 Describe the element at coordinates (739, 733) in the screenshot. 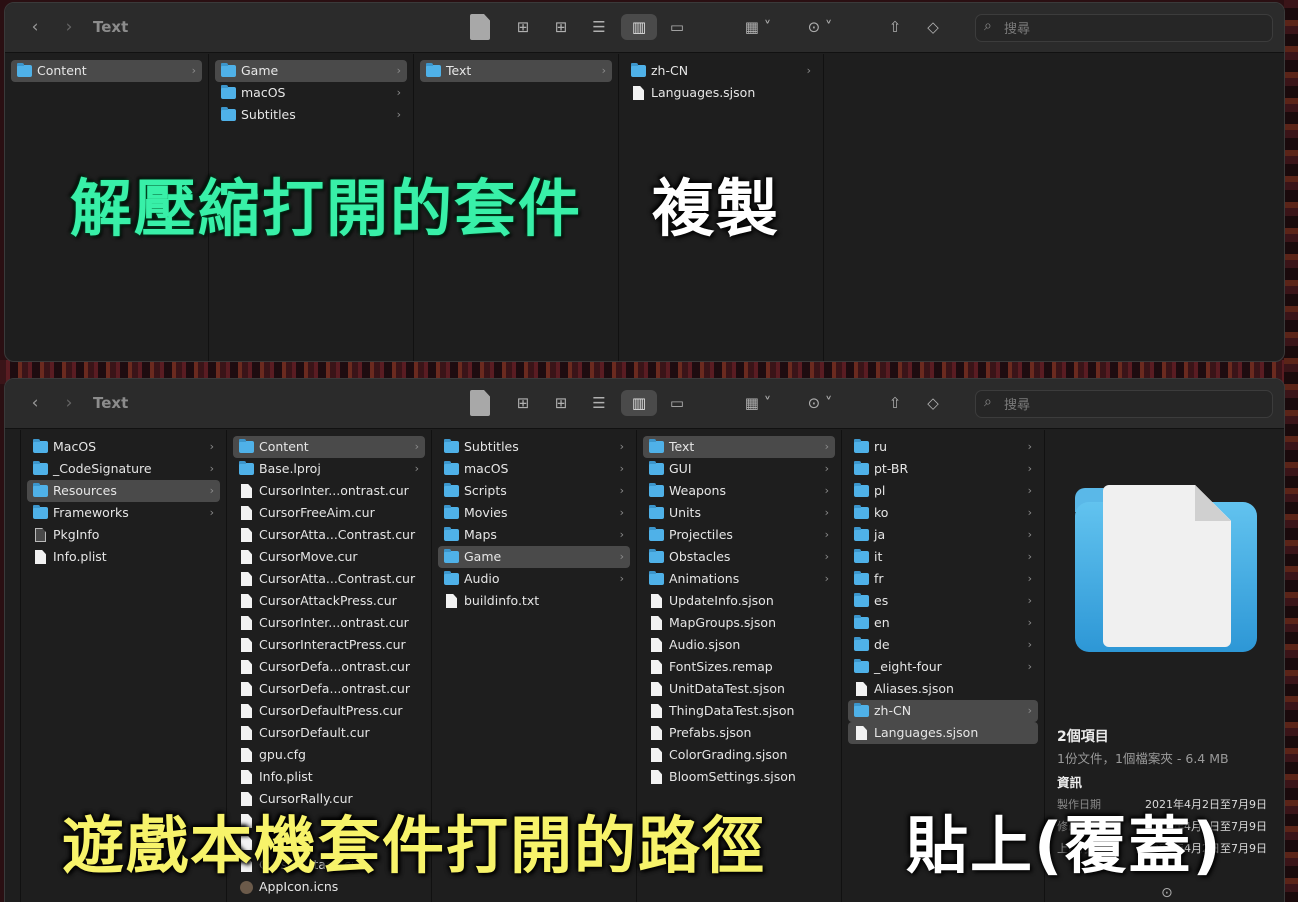

I see `file-row: Prefabs.sjson` at that location.